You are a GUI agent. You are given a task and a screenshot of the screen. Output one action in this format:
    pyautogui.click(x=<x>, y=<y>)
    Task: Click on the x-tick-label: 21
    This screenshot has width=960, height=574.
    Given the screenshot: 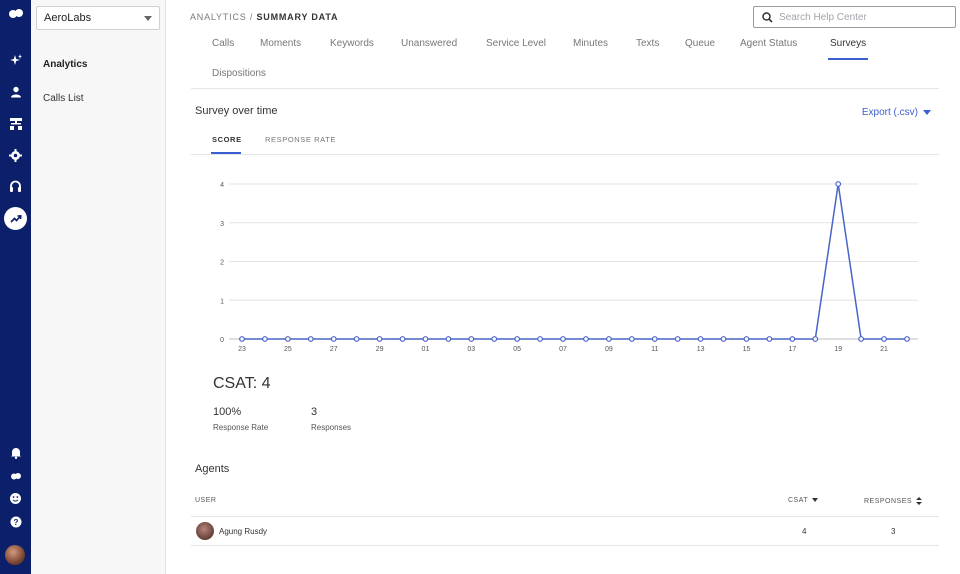 What is the action you would take?
    pyautogui.click(x=884, y=349)
    